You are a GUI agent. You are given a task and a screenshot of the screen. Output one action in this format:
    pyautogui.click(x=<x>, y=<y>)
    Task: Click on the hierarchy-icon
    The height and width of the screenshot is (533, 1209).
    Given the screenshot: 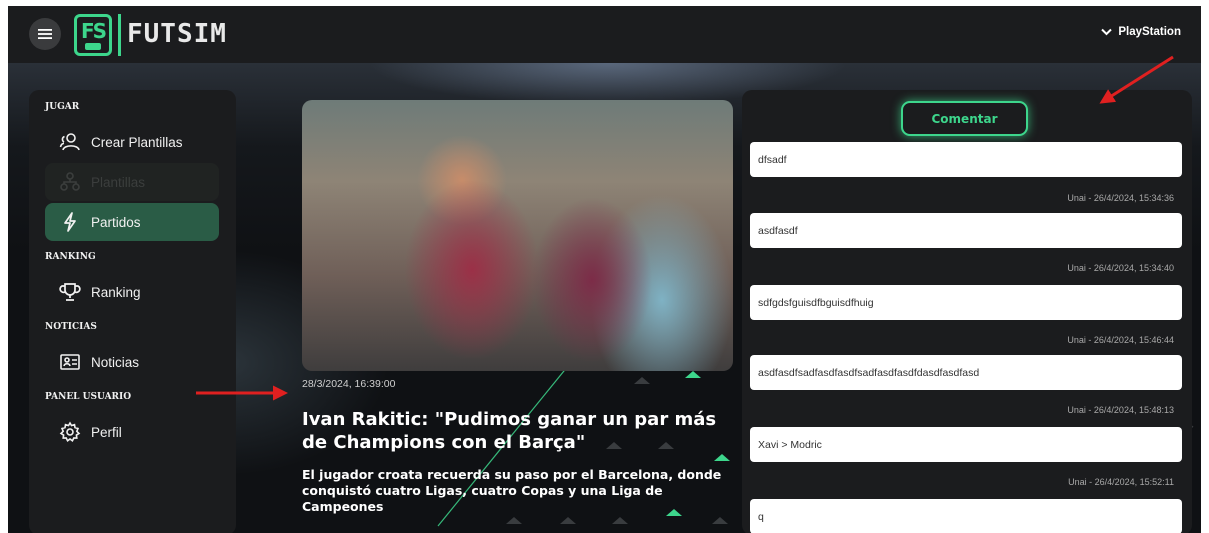 What is the action you would take?
    pyautogui.click(x=70, y=181)
    